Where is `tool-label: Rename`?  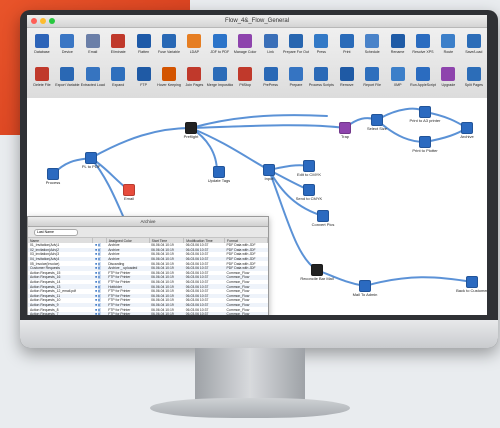
tool-label: Rename is located at coordinates (397, 52).